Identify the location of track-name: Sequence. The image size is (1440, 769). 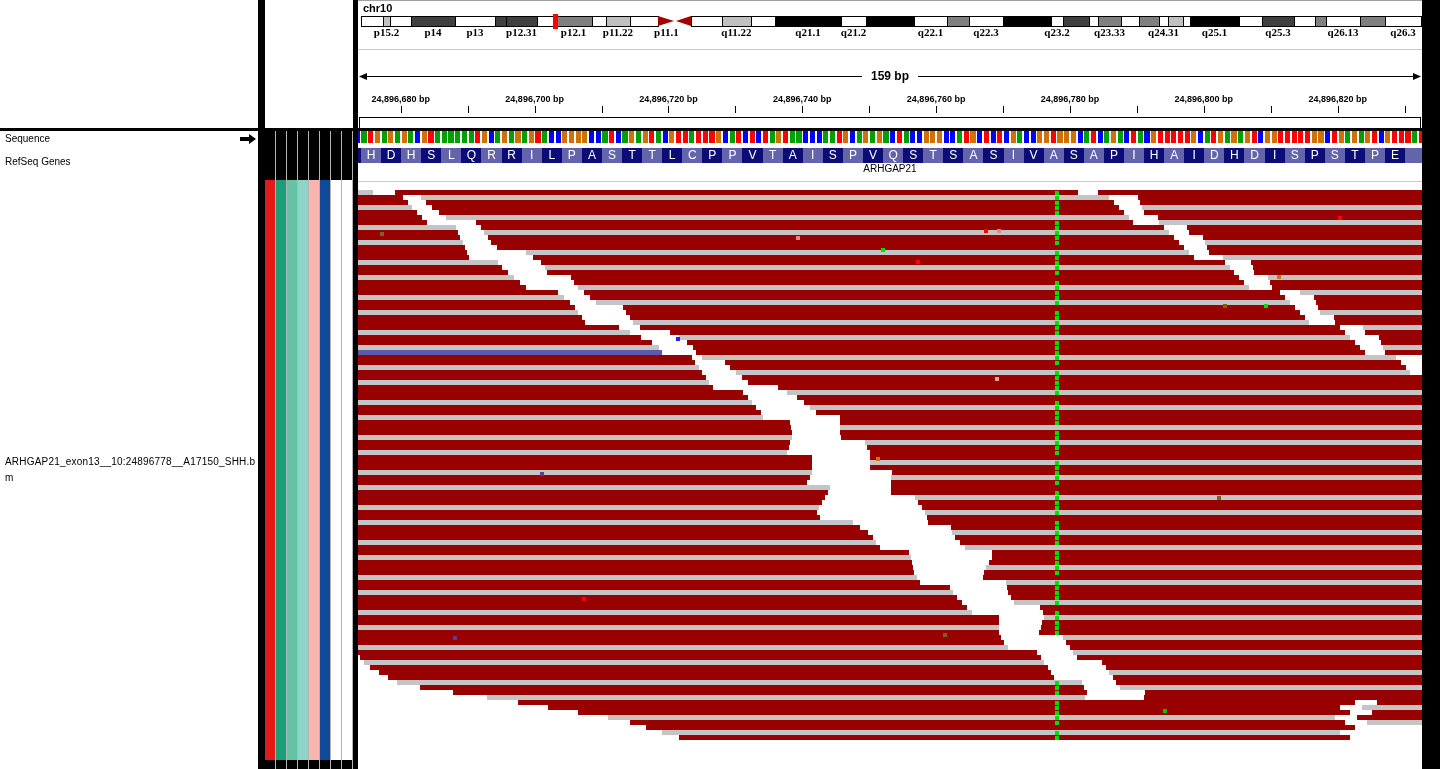
(28, 138).